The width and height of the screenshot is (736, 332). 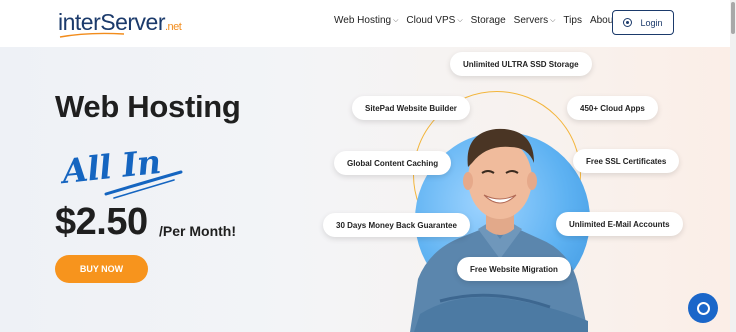 What do you see at coordinates (531, 20) in the screenshot?
I see `nav-label: Servers` at bounding box center [531, 20].